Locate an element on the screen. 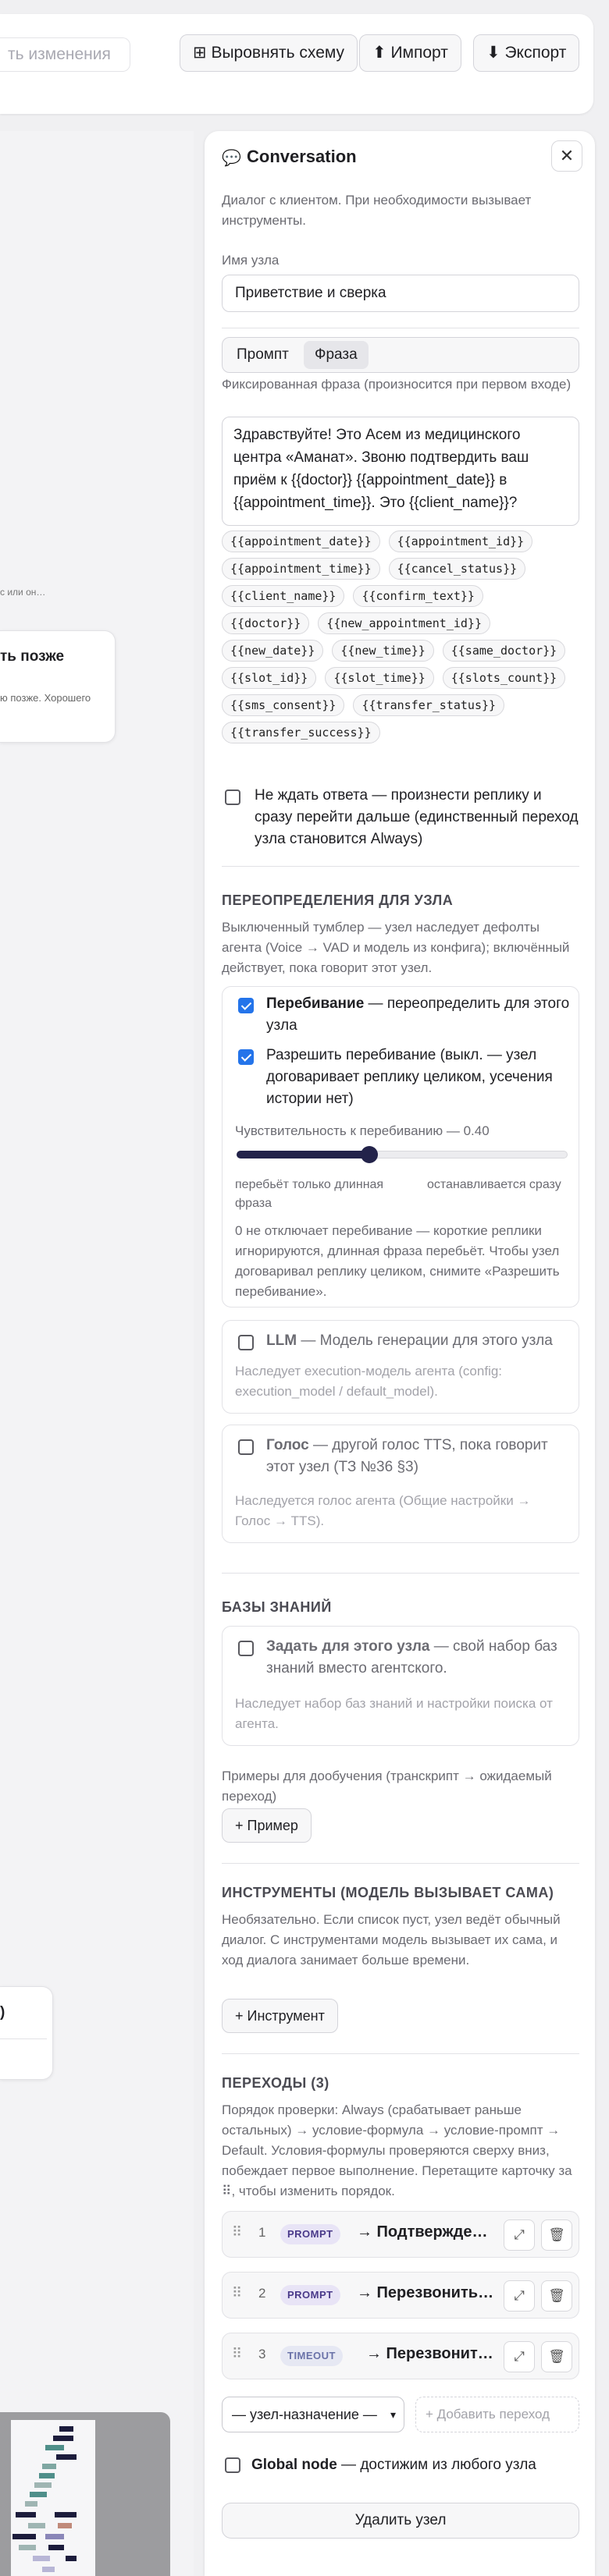  minimap-viewport is located at coordinates (53, 2498).